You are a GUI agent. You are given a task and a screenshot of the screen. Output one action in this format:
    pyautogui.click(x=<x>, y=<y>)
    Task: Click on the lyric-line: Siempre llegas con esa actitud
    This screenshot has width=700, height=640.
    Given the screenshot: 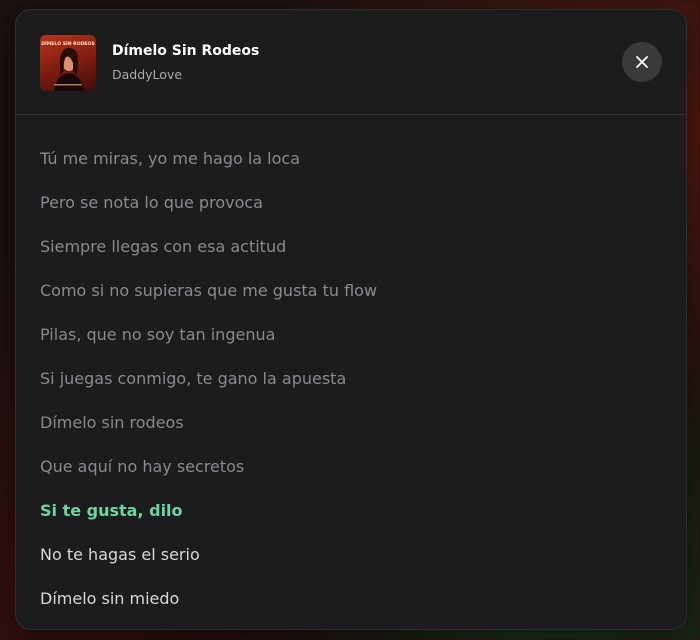 What is the action you would take?
    pyautogui.click(x=351, y=247)
    